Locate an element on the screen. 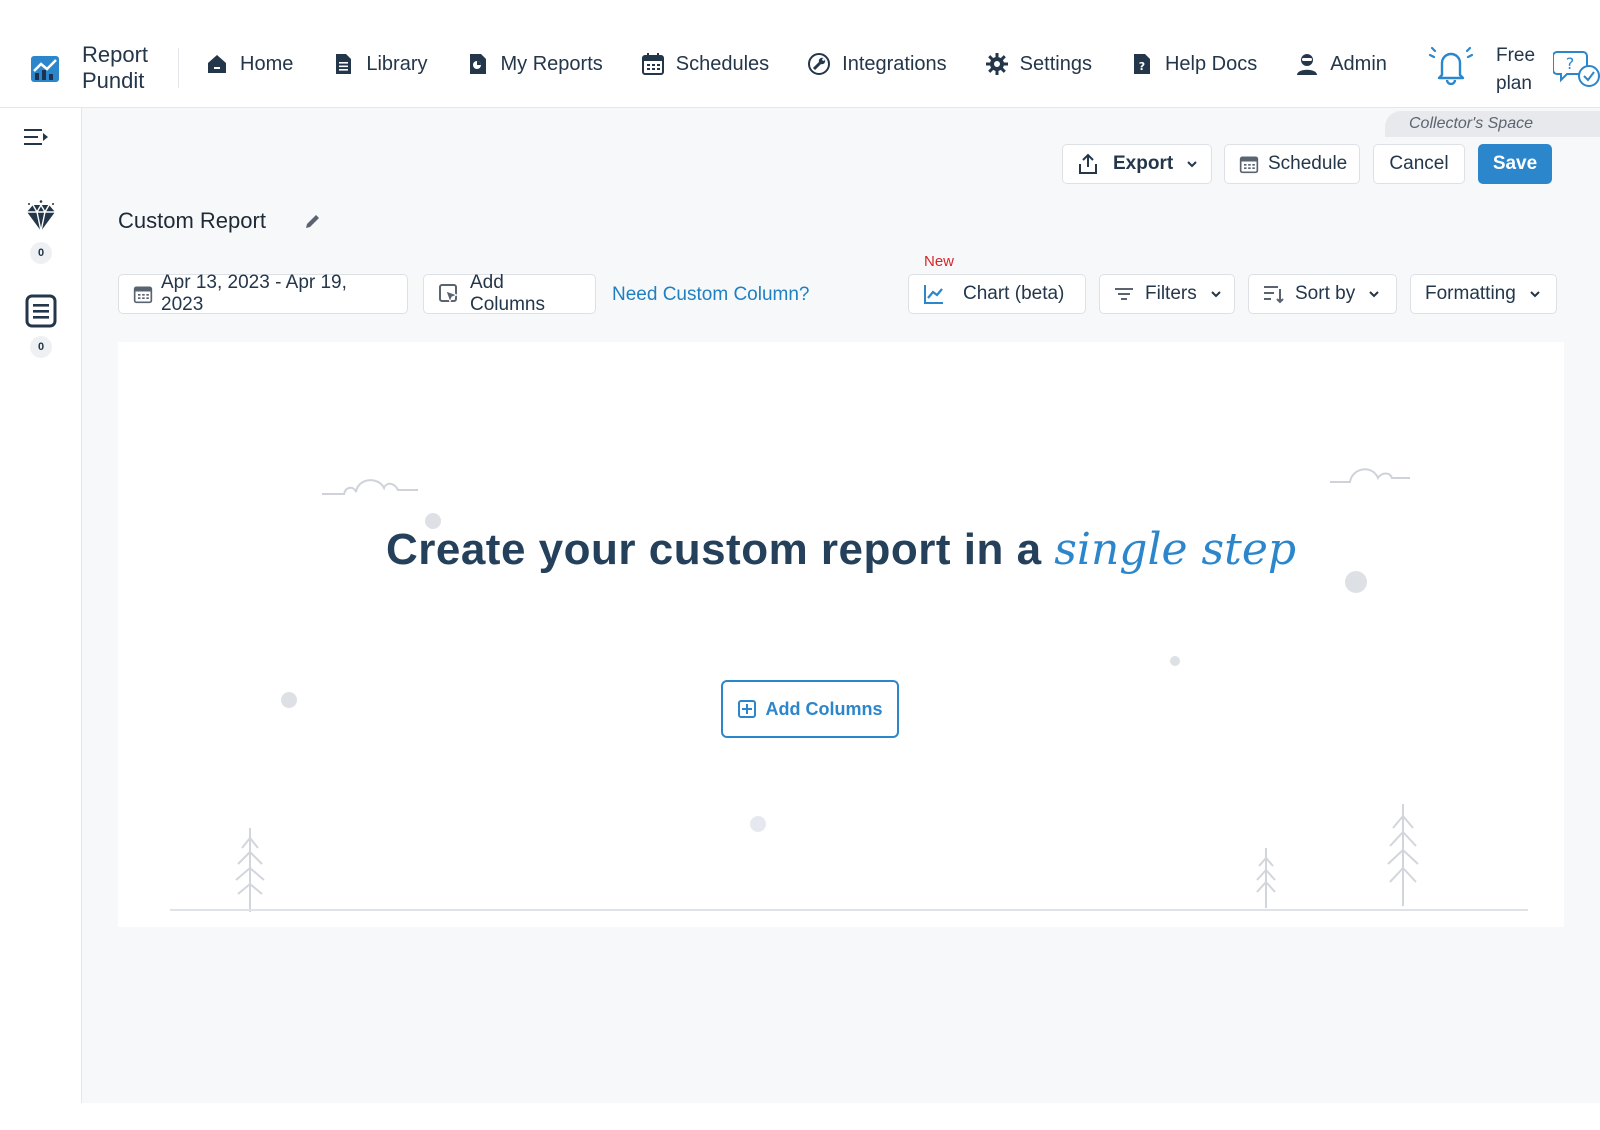  save-label: Save is located at coordinates (1515, 163).